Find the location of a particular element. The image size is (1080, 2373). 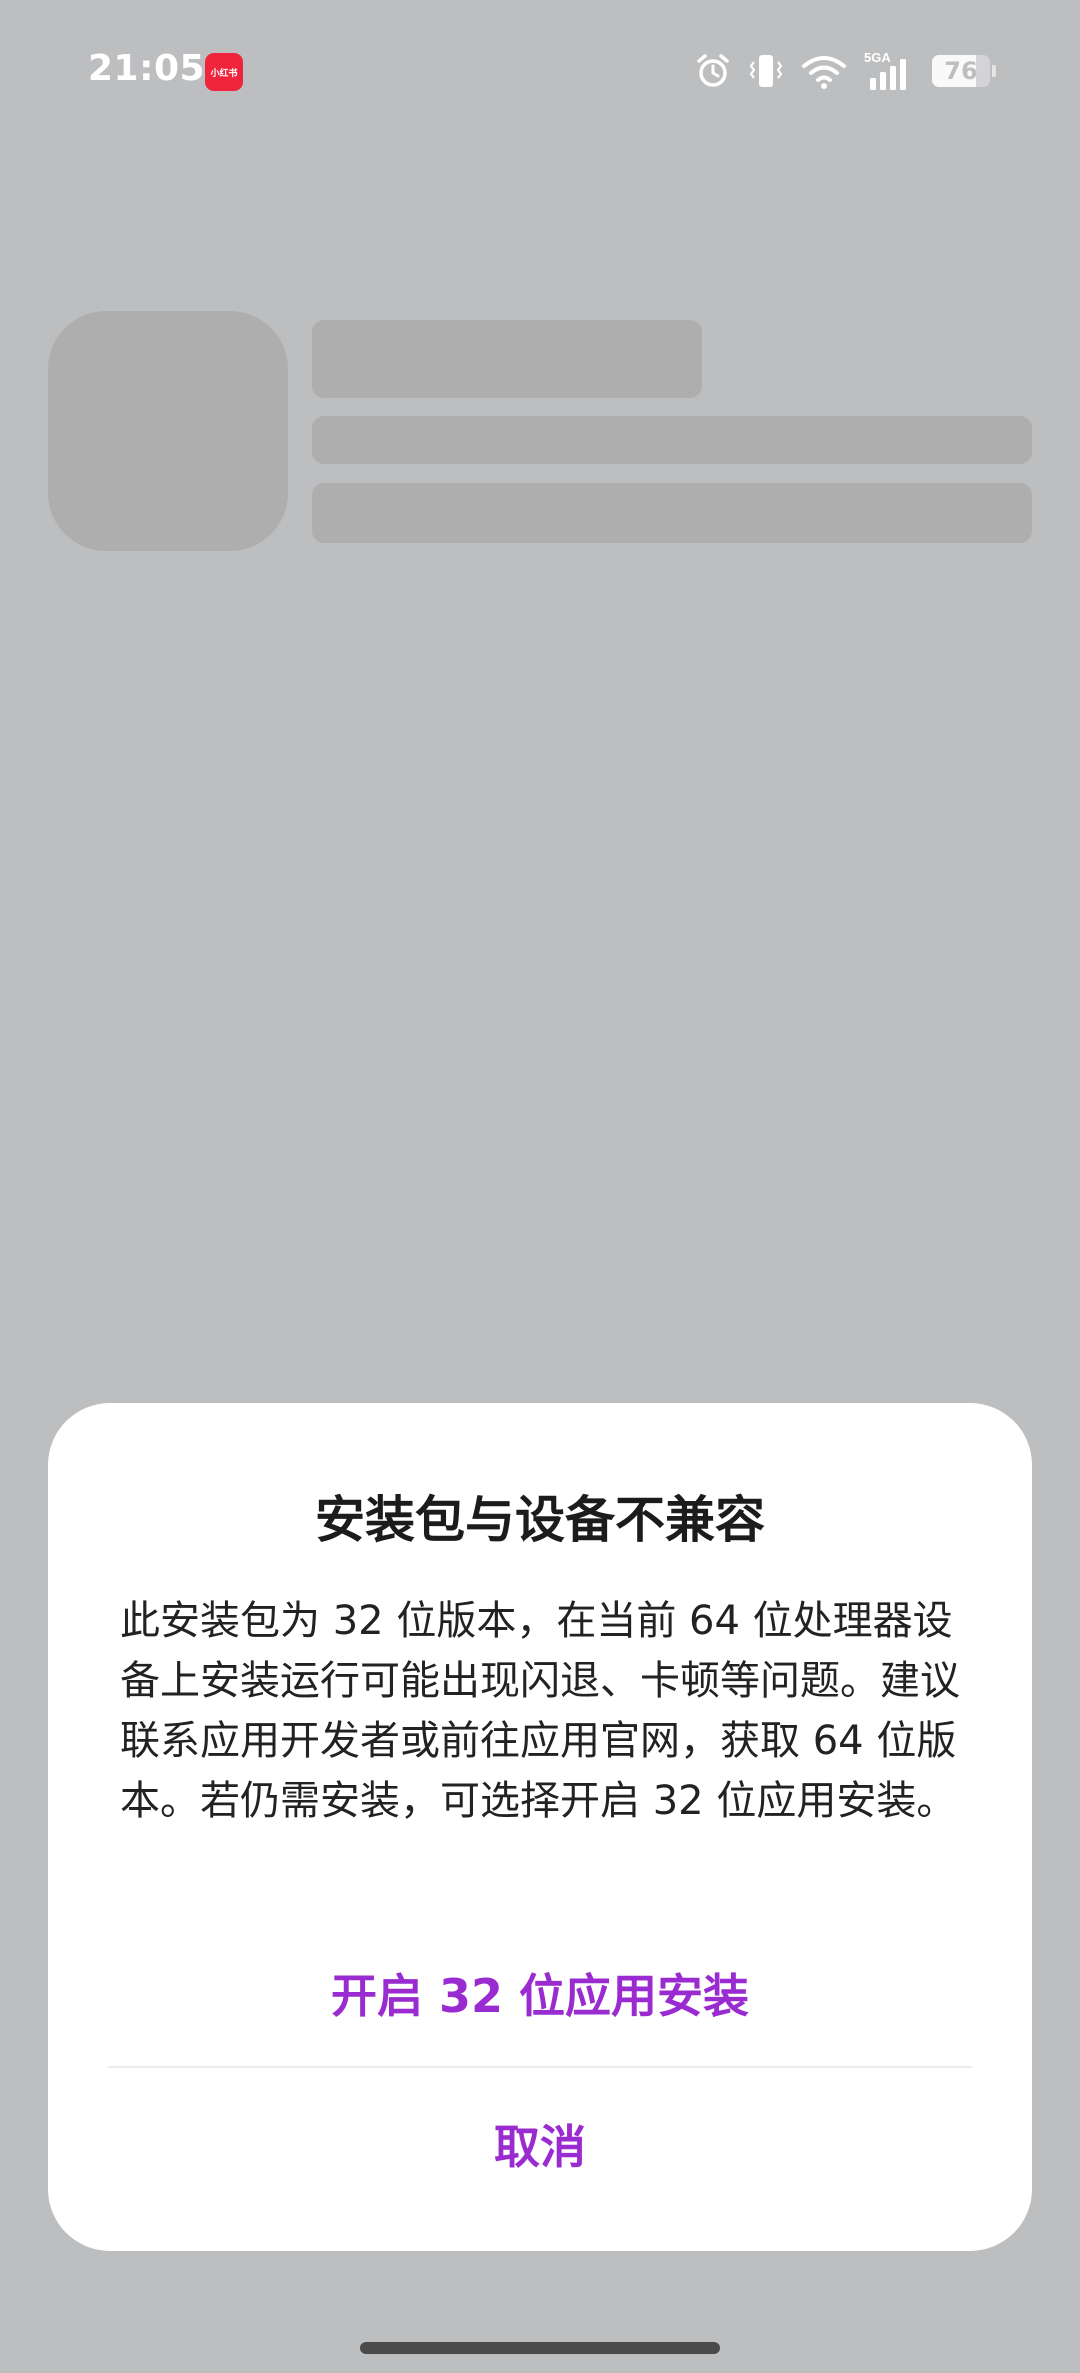

network-type-label: 5GA is located at coordinates (877, 57).